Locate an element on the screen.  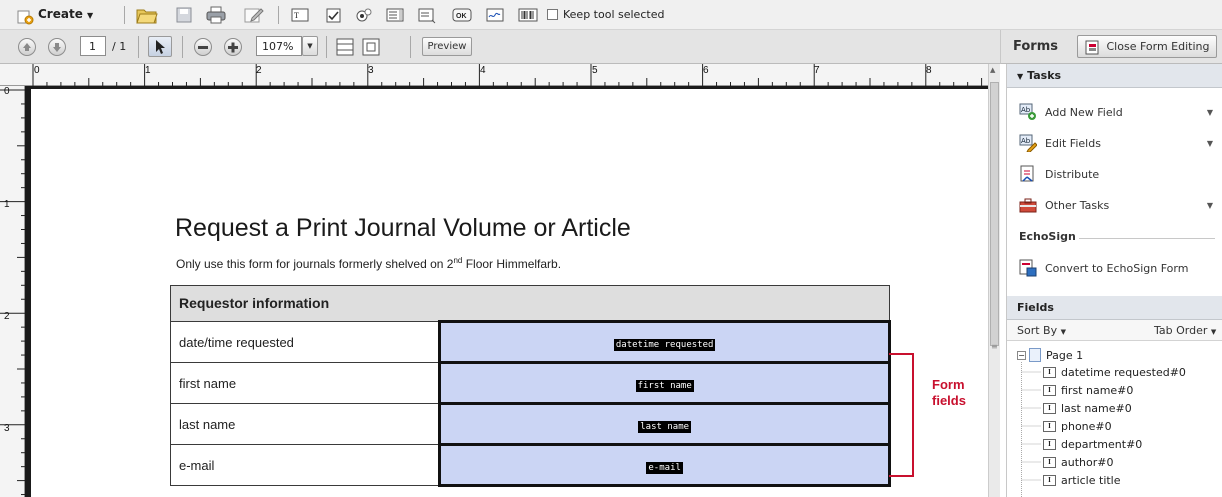
full-screen-icon is located at coordinates (371, 47).